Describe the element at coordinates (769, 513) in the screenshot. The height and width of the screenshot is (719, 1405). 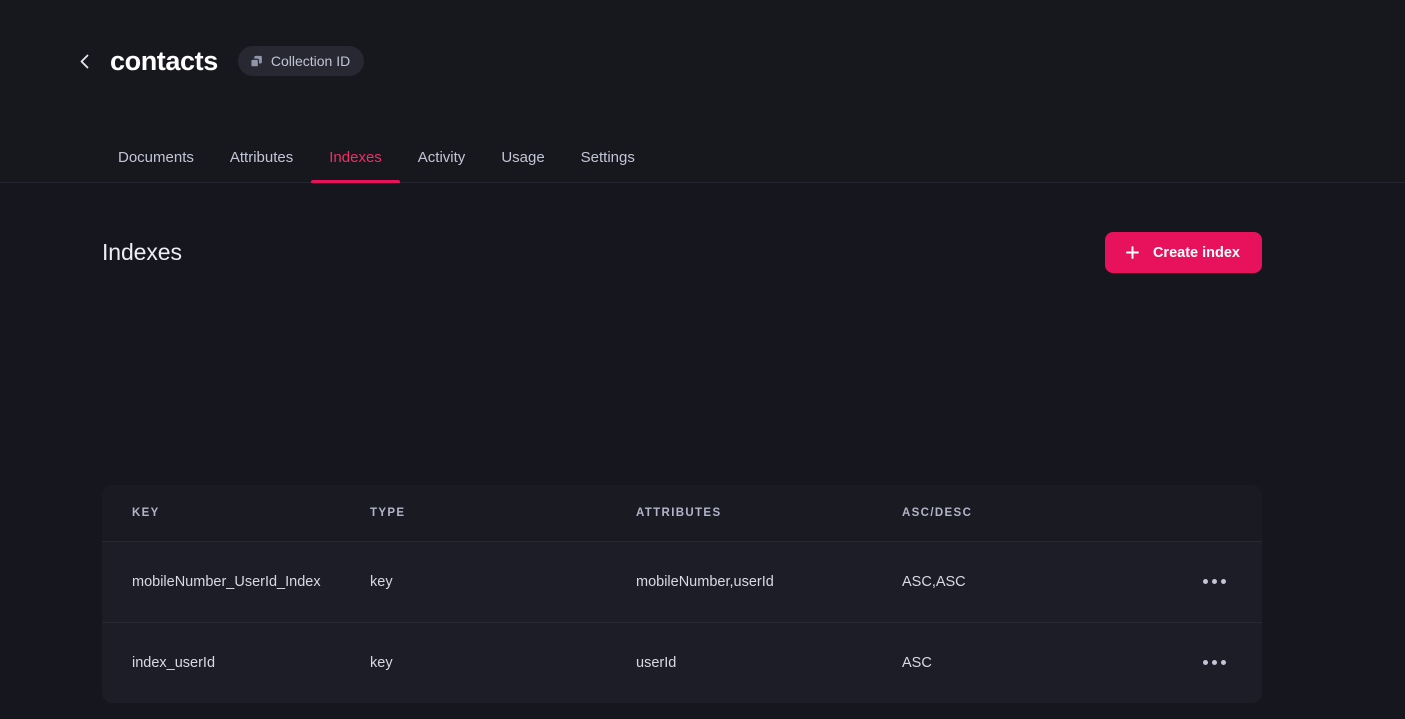
I see `column-header-attributes: ATTRIBUTES` at that location.